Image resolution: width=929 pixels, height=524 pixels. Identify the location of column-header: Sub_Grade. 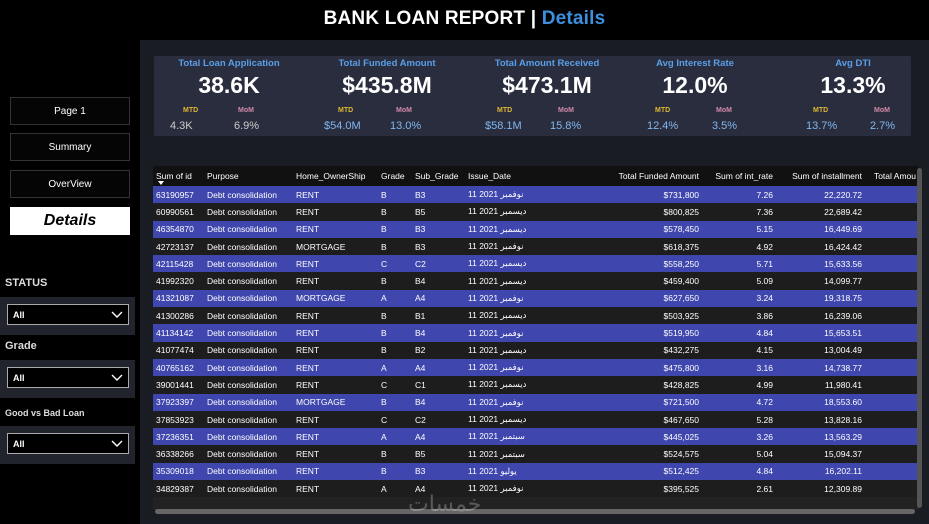
(438, 176).